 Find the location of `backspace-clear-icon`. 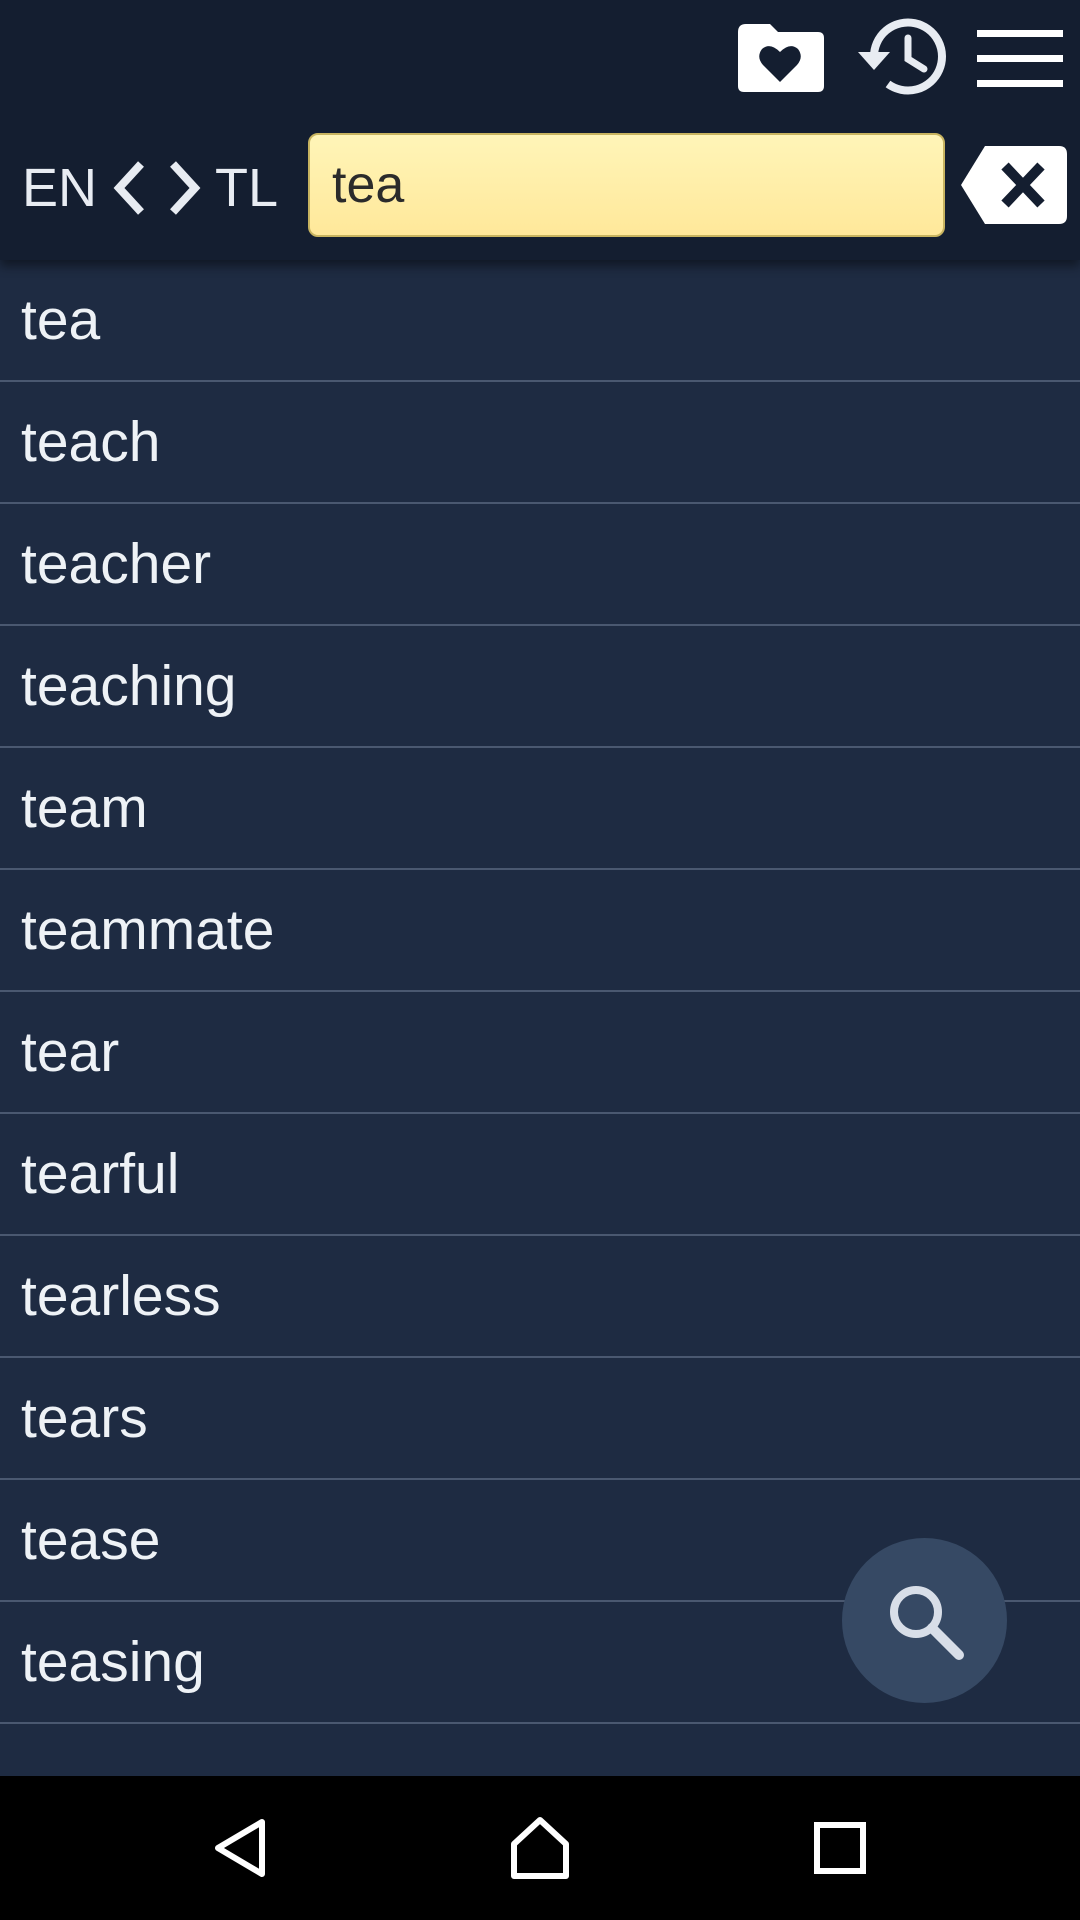

backspace-clear-icon is located at coordinates (1014, 185).